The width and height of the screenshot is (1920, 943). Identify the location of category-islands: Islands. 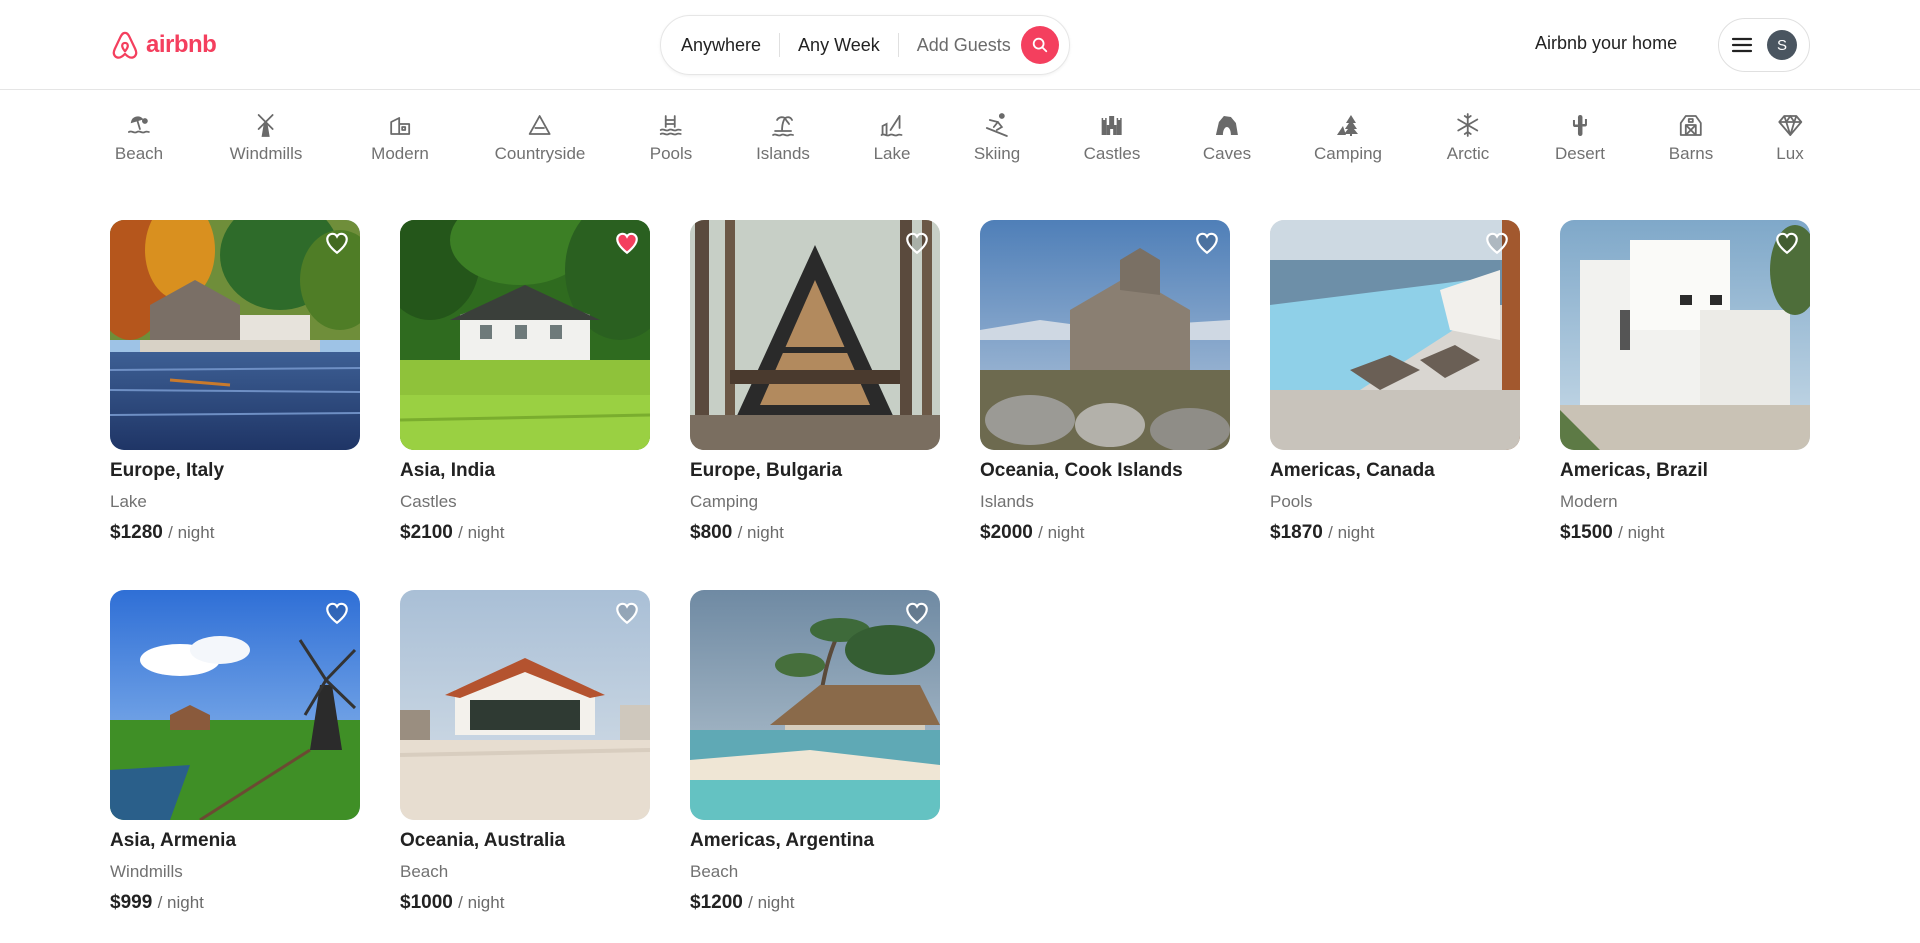
(783, 138).